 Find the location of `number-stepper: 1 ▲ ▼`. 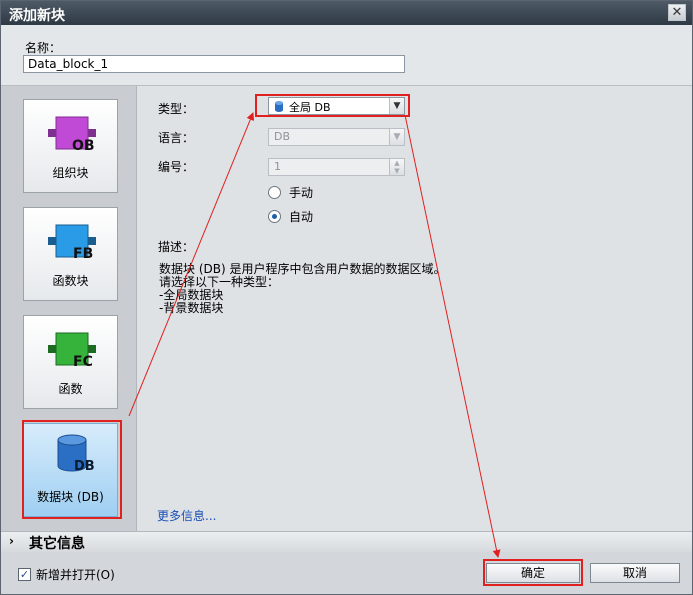

number-stepper: 1 ▲ ▼ is located at coordinates (336, 167).